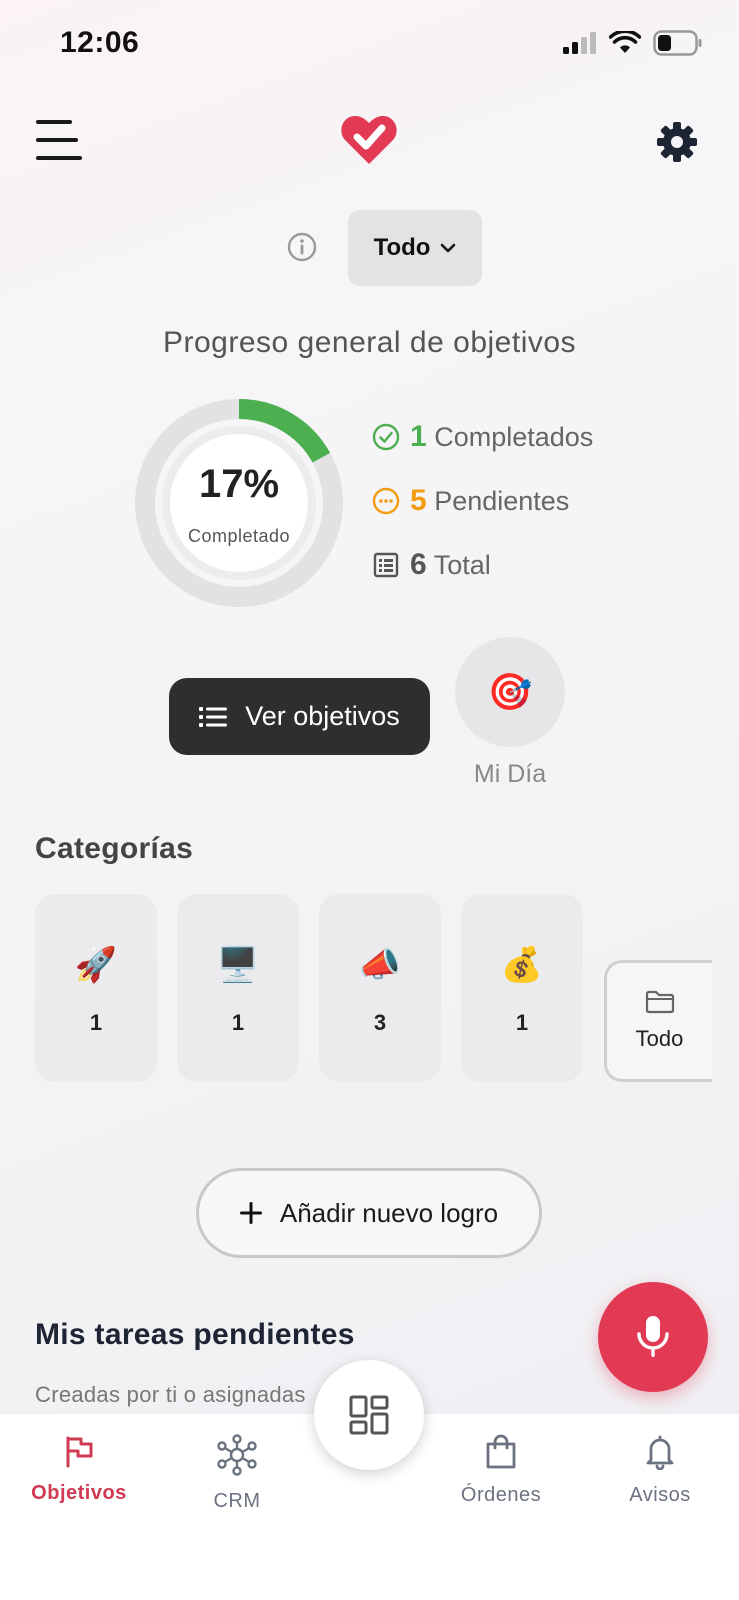 The height and width of the screenshot is (1600, 739). What do you see at coordinates (302, 247) in the screenshot?
I see `info-icon` at bounding box center [302, 247].